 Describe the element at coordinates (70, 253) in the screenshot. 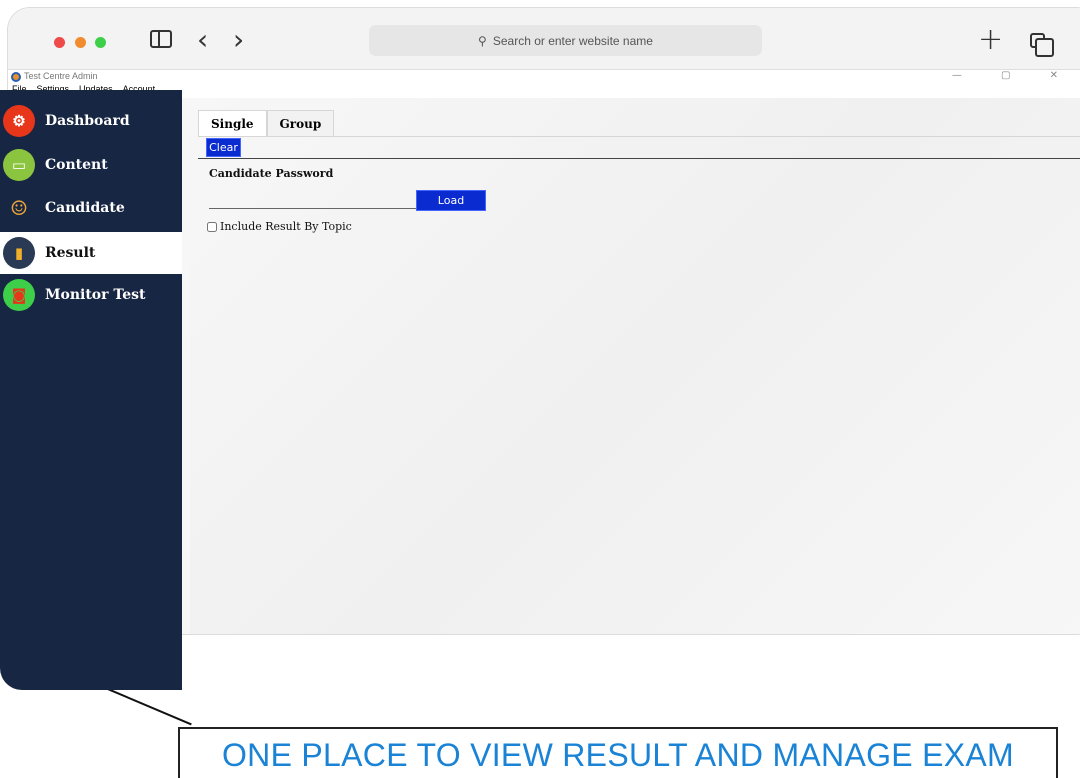

I see `sidebar-item-label: Result` at that location.